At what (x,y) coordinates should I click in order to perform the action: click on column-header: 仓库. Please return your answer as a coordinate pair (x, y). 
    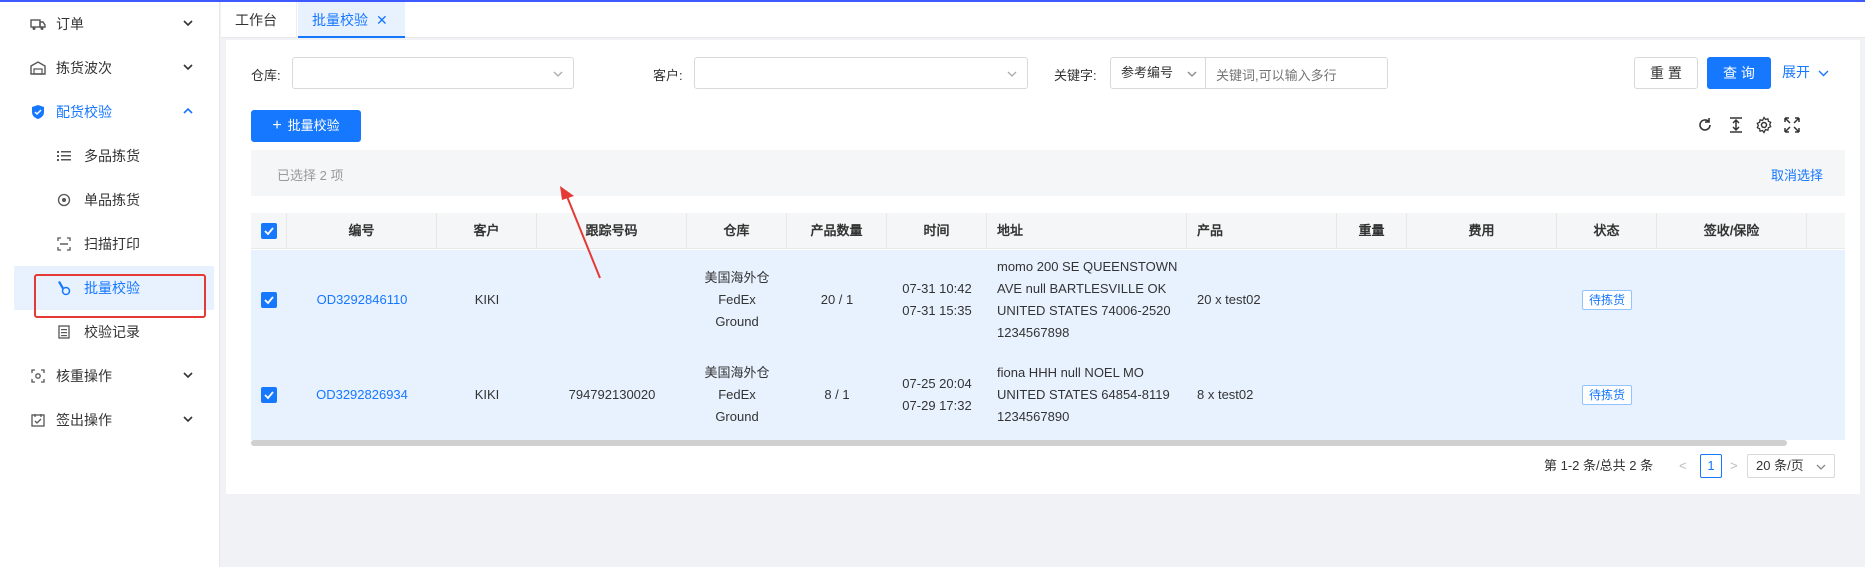
    Looking at the image, I should click on (737, 231).